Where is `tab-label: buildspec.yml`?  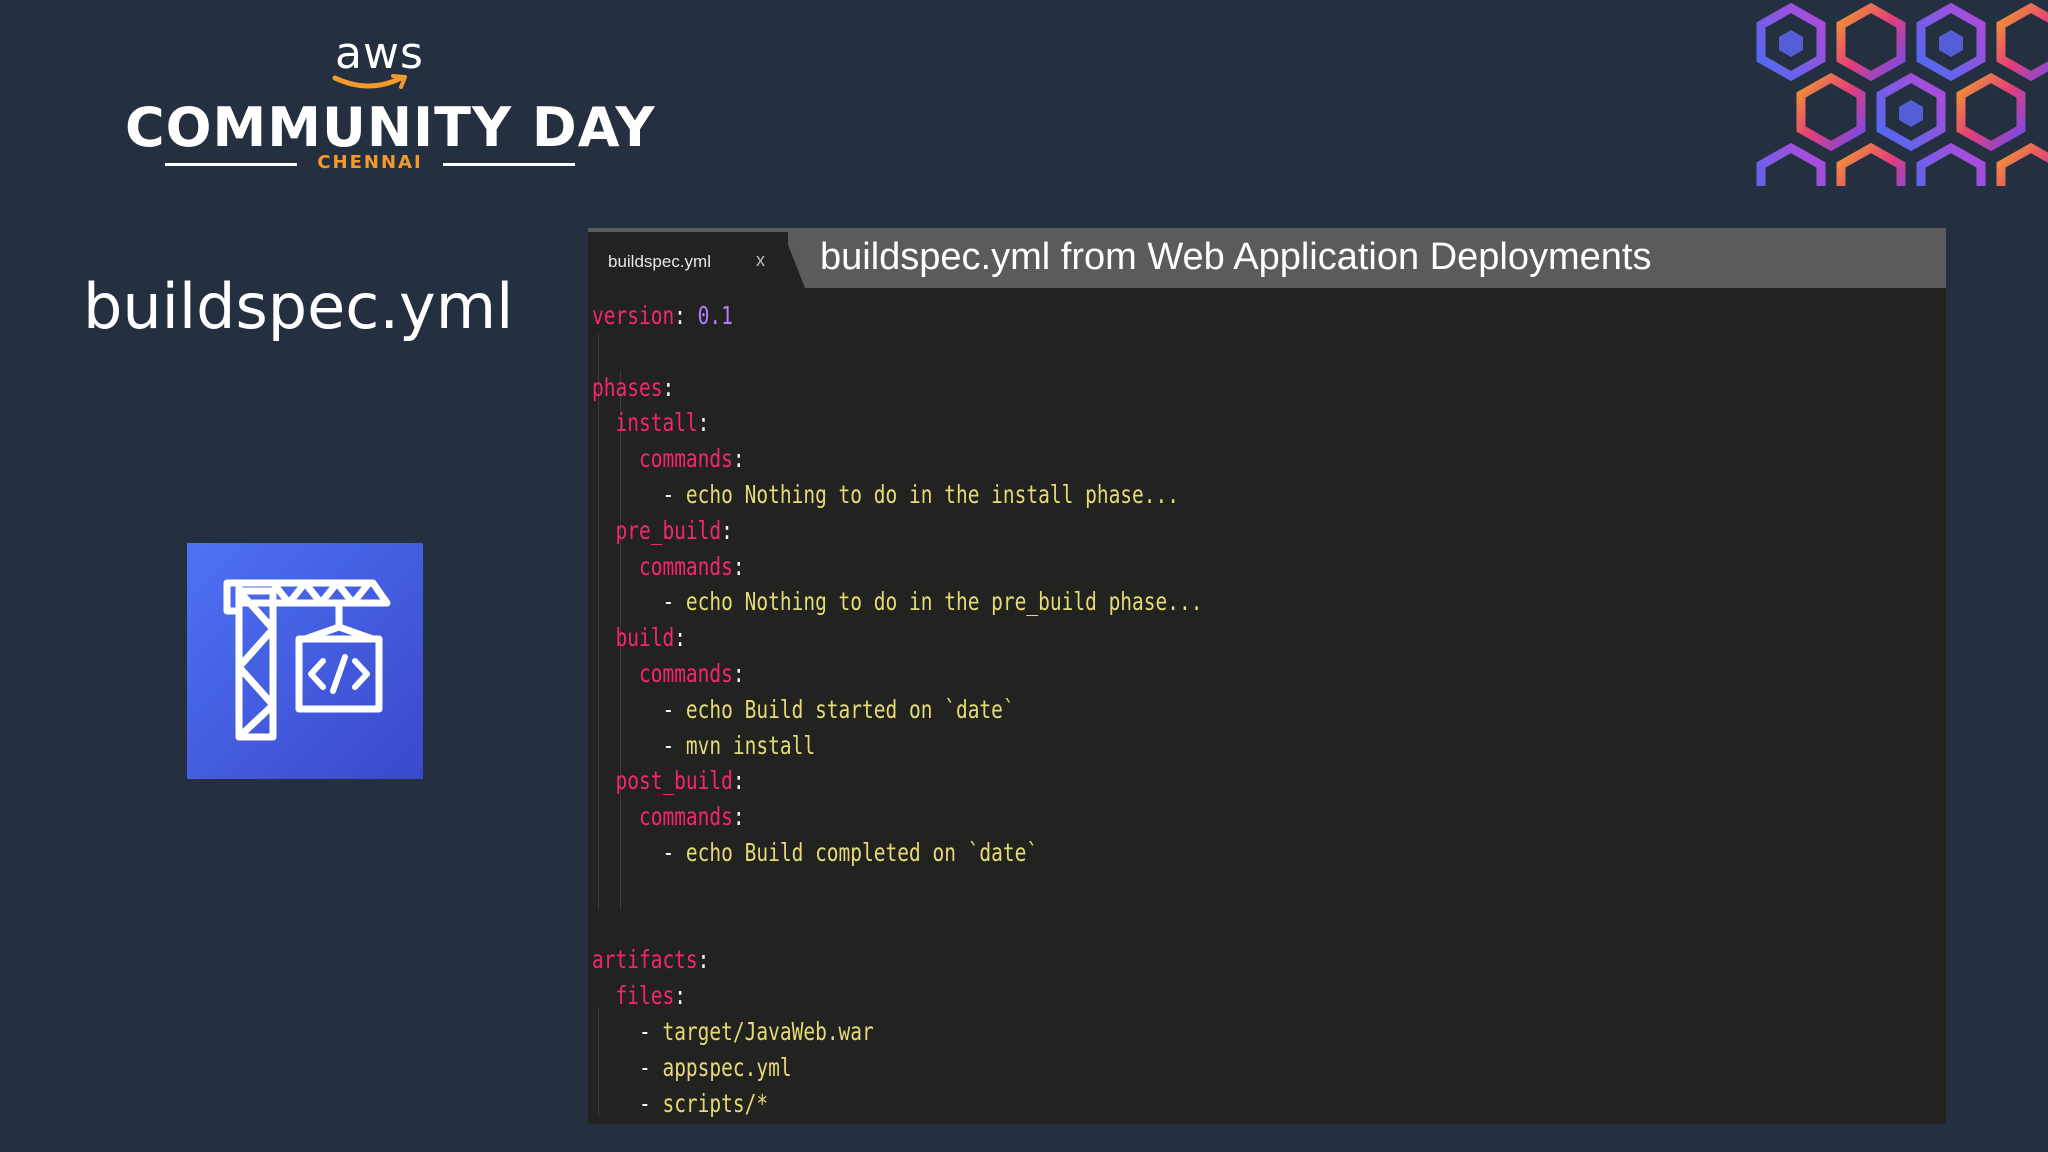
tab-label: buildspec.yml is located at coordinates (659, 261).